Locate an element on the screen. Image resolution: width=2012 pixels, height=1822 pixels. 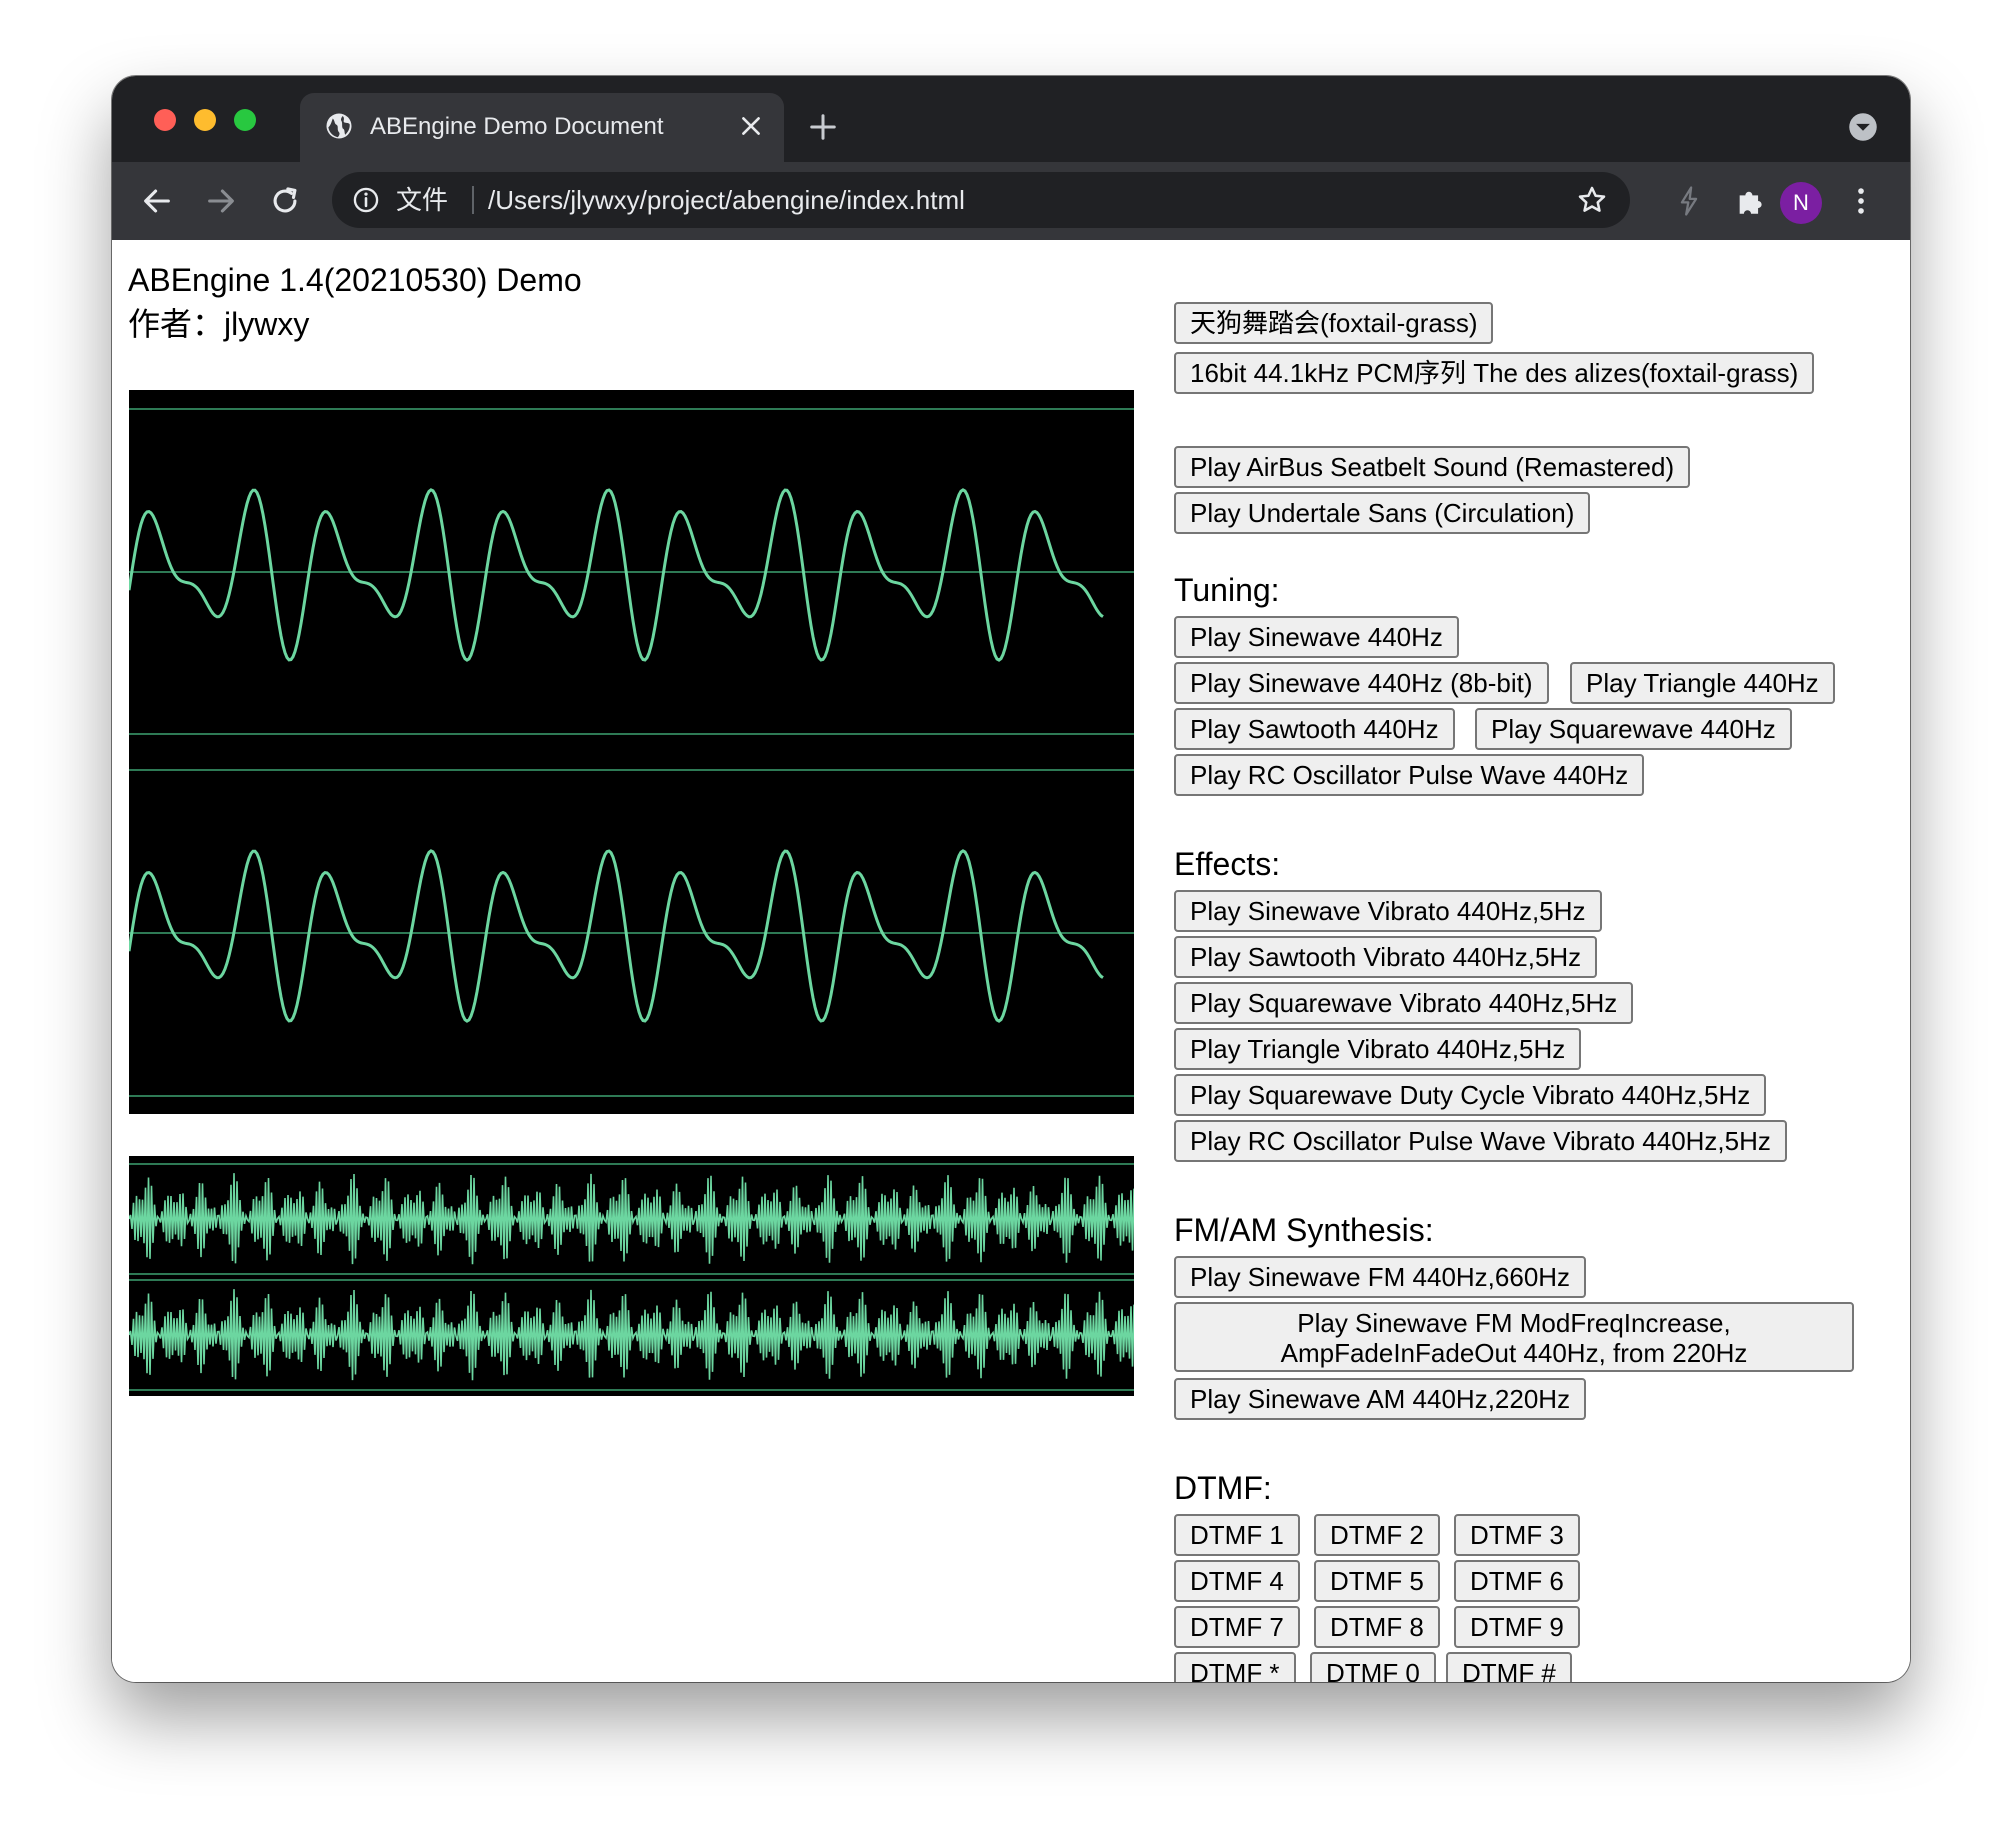
tab-title: ABEngine Demo Document is located at coordinates (517, 126).